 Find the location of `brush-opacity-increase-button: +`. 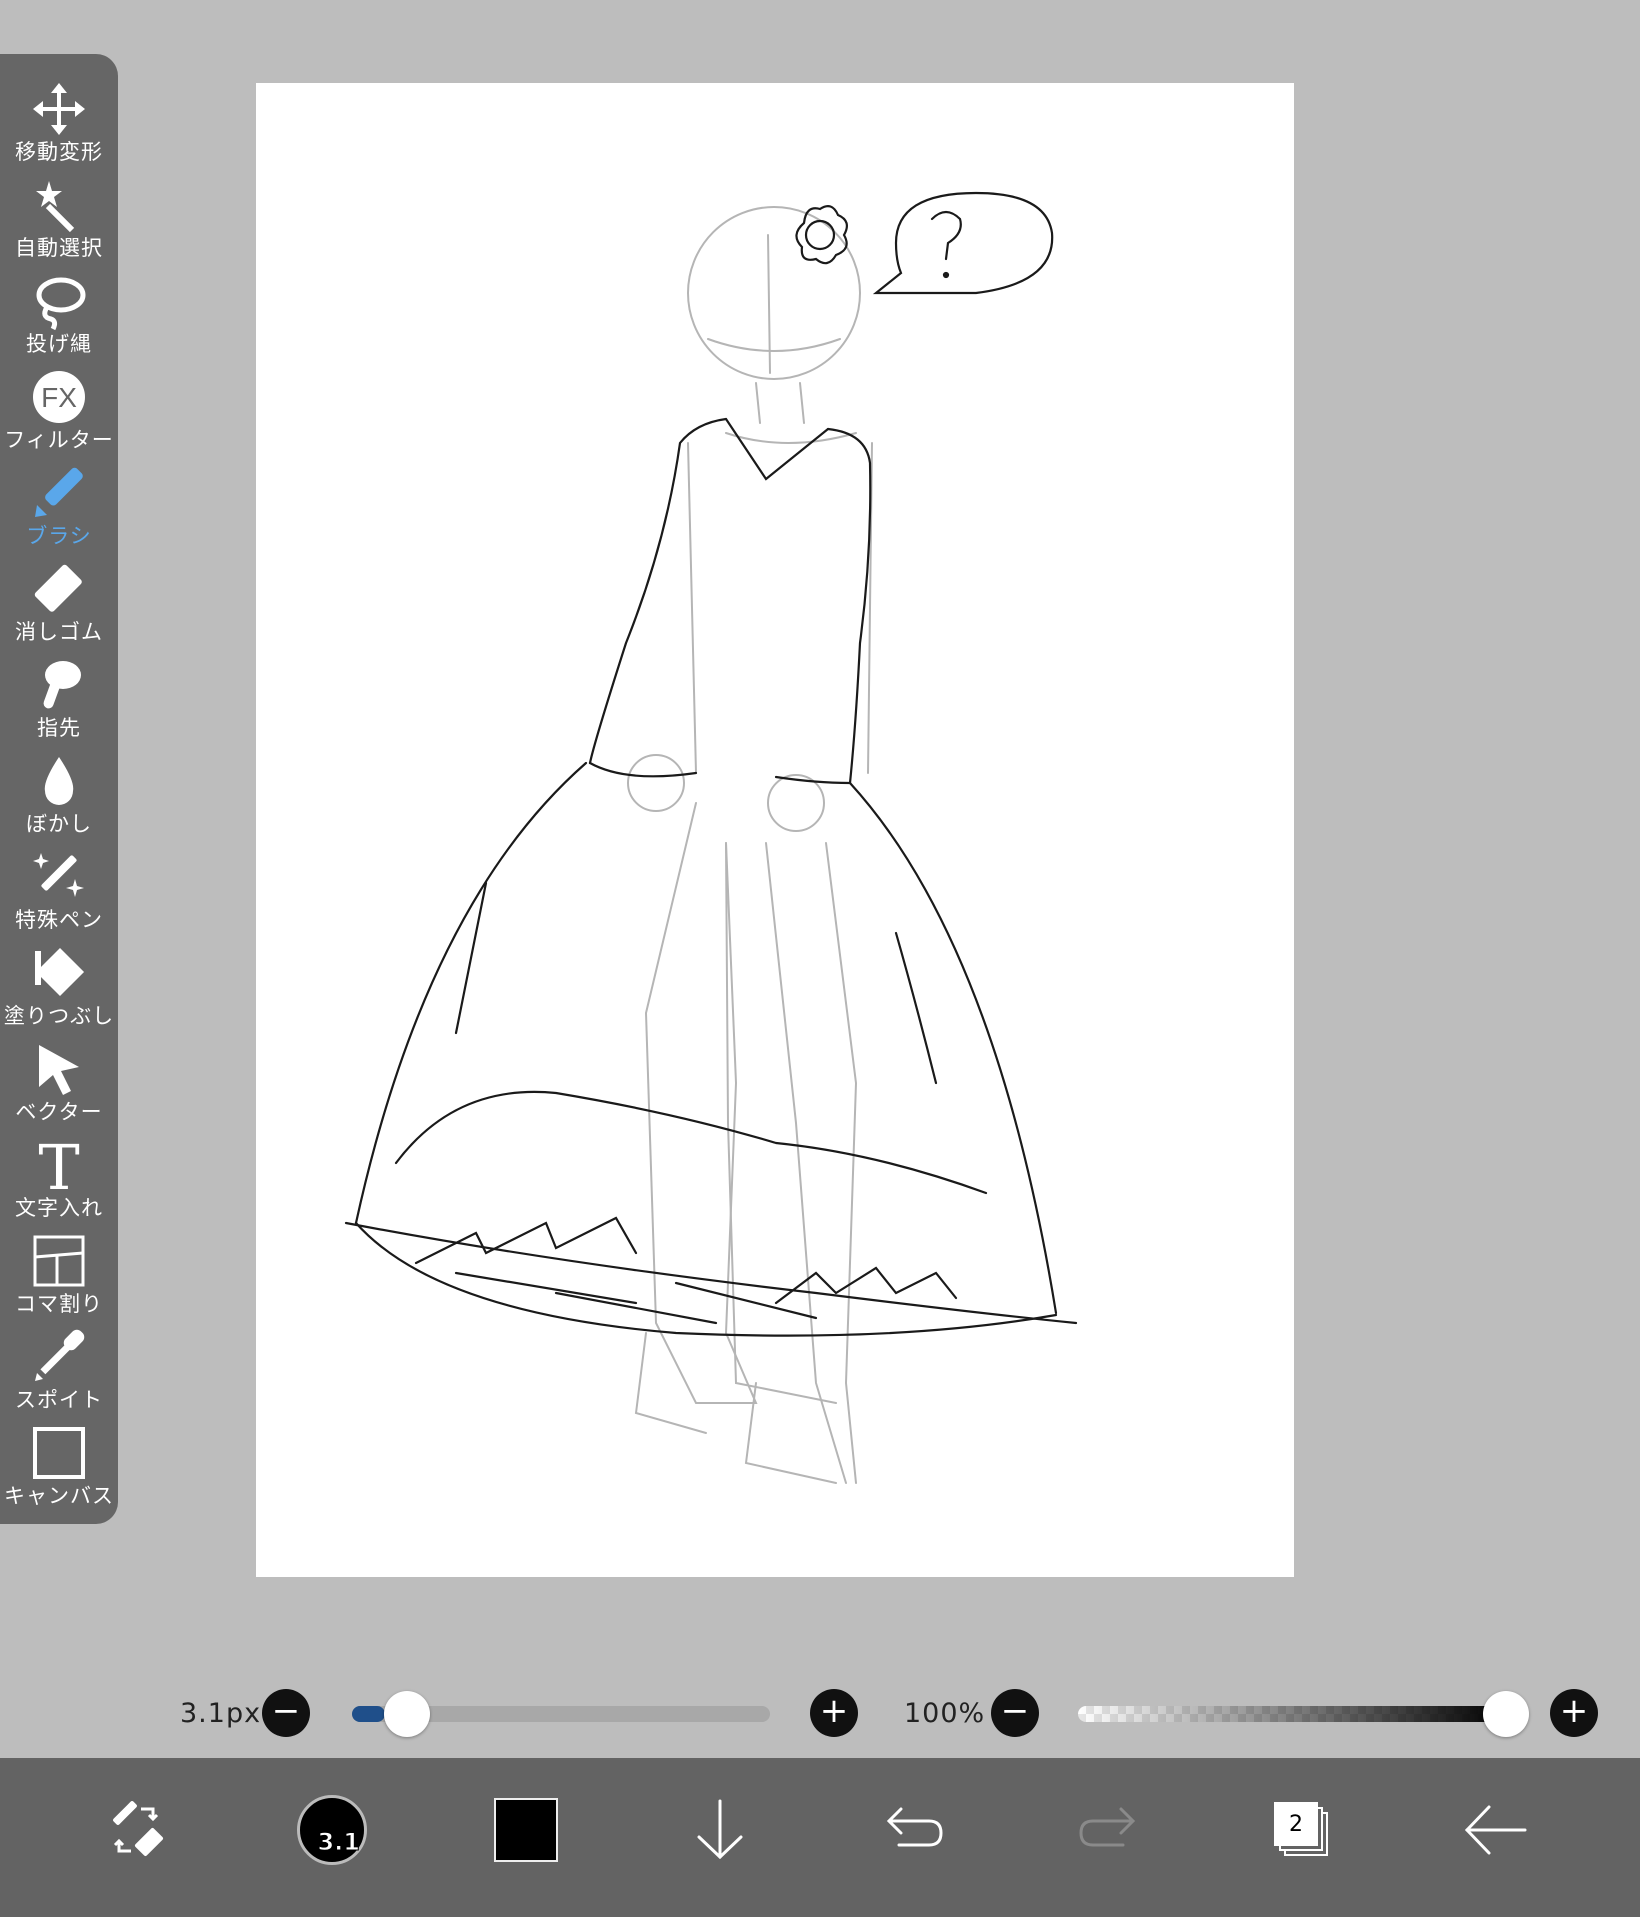

brush-opacity-increase-button: + is located at coordinates (1574, 1713).